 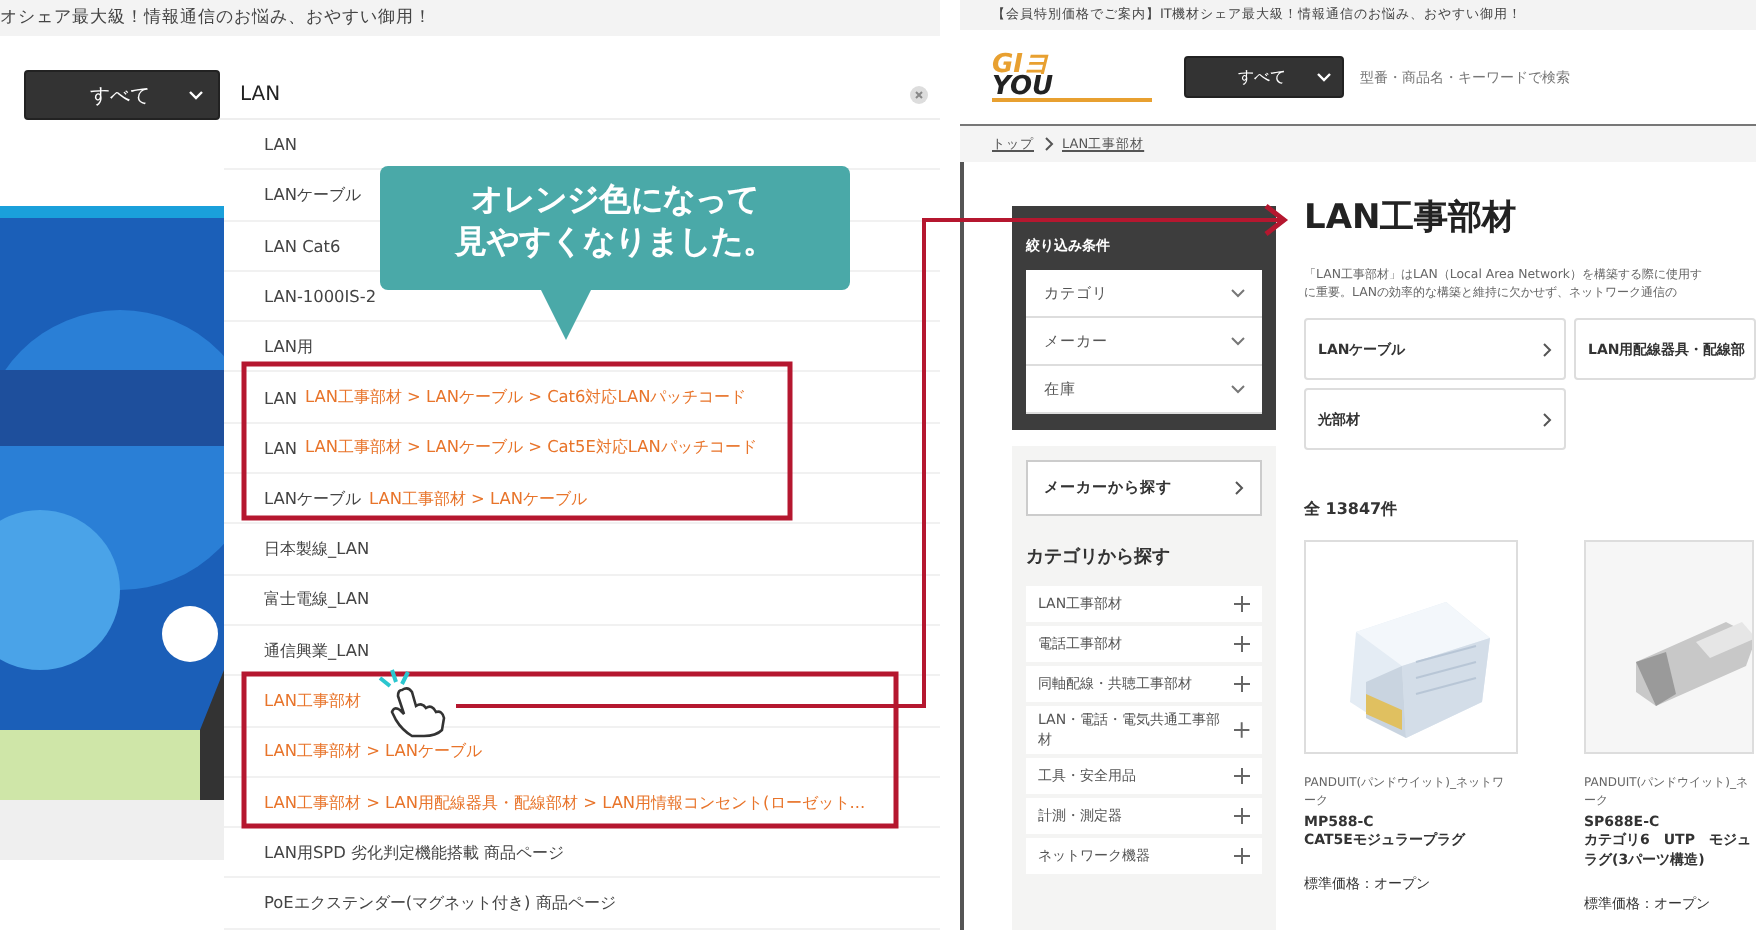 I want to click on announcement-text: オシェア最大級！情報通信のお悩み、おやすい御用！, so click(x=470, y=18).